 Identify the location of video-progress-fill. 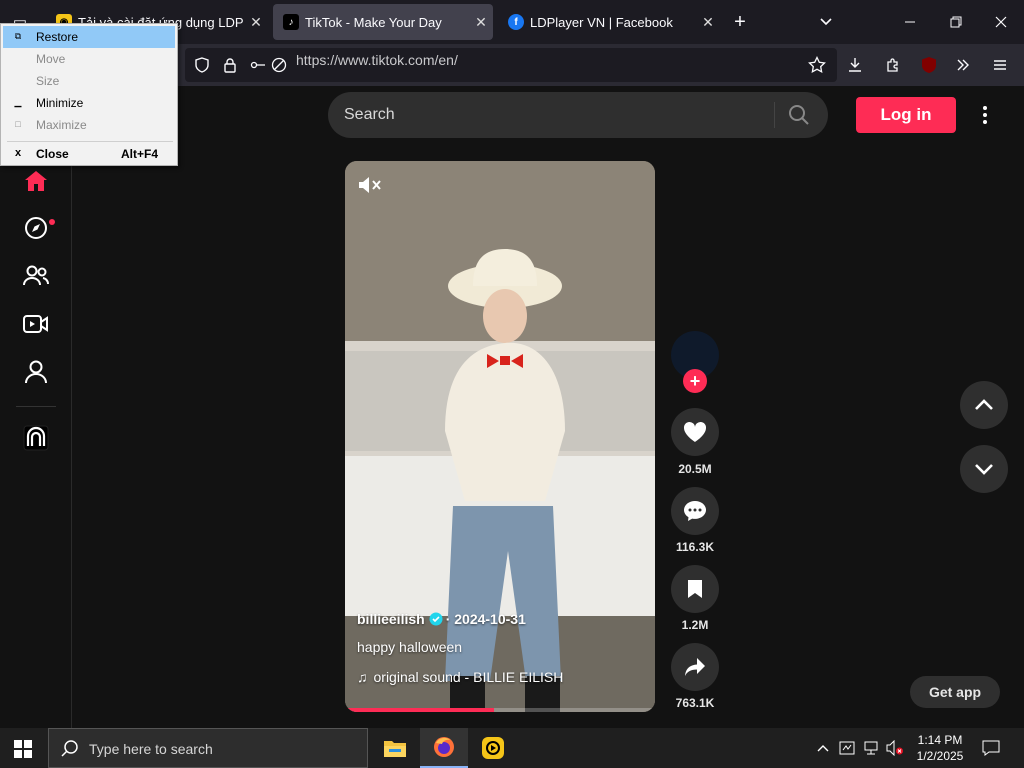
(419, 710).